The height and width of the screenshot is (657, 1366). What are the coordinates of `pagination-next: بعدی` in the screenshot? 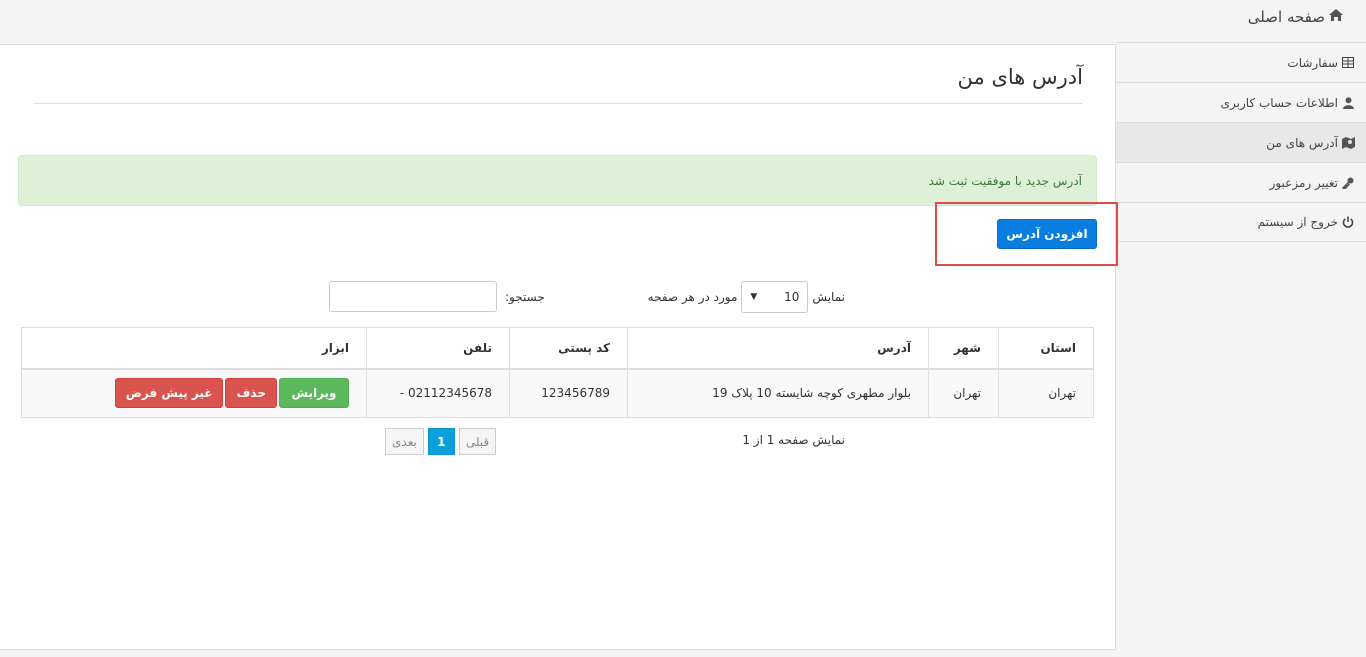 It's located at (404, 441).